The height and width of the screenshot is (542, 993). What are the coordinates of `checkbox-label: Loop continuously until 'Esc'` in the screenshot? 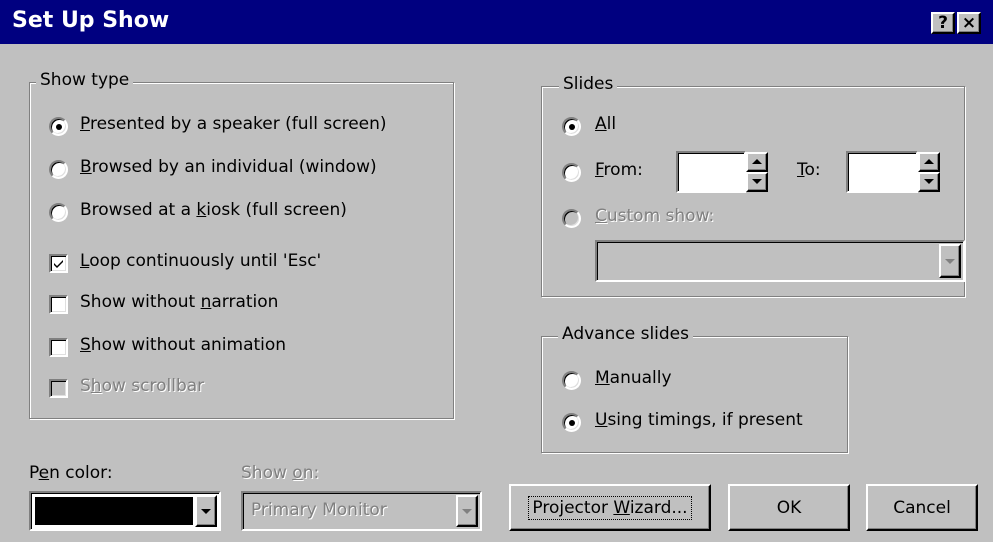 It's located at (201, 261).